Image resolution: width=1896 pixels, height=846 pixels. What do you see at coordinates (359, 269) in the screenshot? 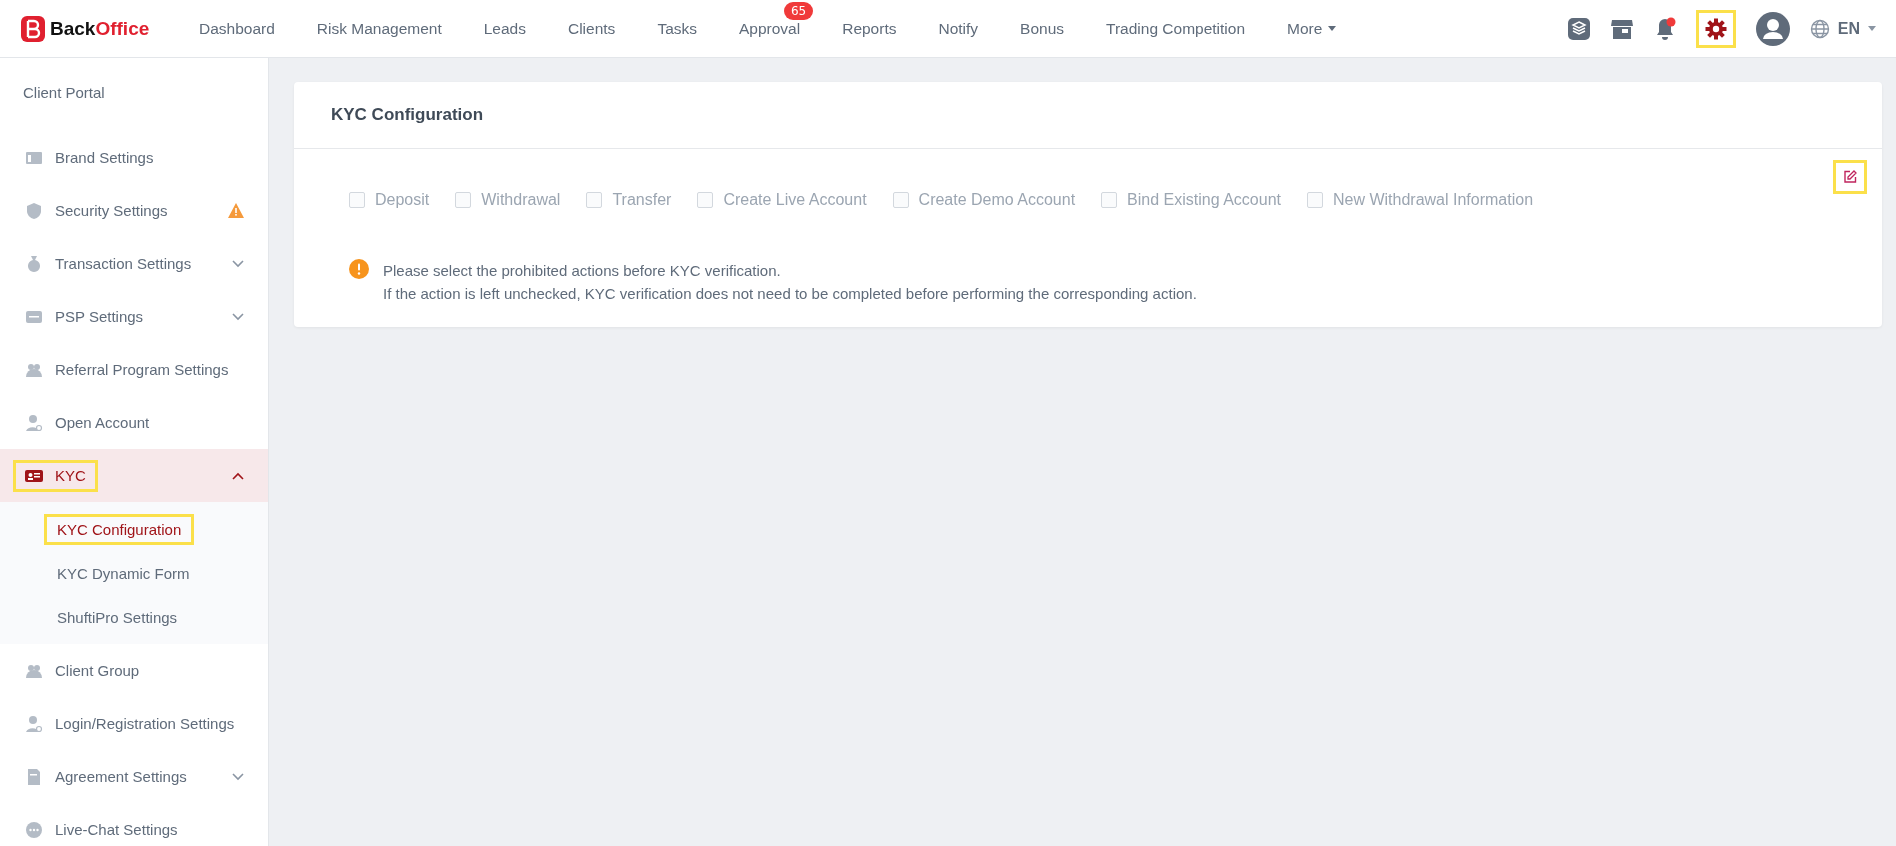
I see `info-icon` at bounding box center [359, 269].